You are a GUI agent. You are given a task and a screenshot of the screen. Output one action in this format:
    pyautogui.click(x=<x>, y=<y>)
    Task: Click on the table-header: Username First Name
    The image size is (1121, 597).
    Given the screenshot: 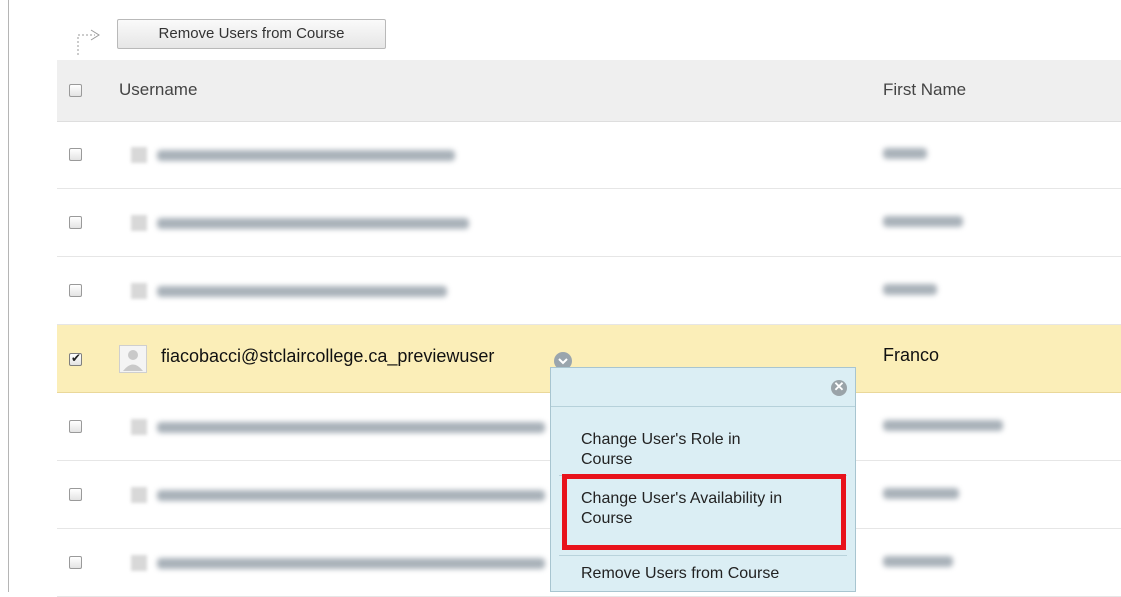 What is the action you would take?
    pyautogui.click(x=589, y=91)
    